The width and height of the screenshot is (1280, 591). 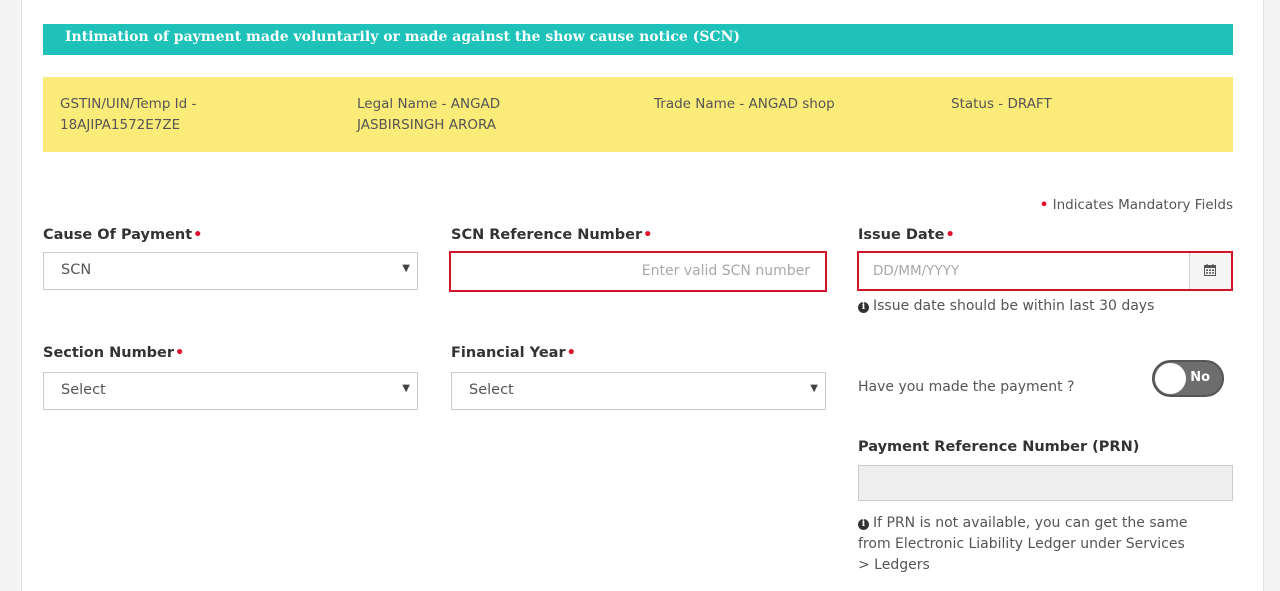 I want to click on mandatory-note-text: Indicates Mandatory Fields, so click(x=1142, y=205).